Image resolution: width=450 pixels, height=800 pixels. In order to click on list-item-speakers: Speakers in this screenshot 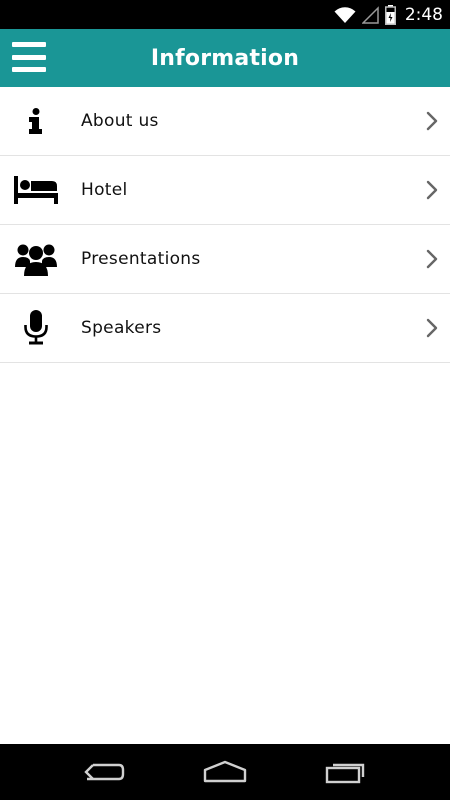, I will do `click(225, 328)`.